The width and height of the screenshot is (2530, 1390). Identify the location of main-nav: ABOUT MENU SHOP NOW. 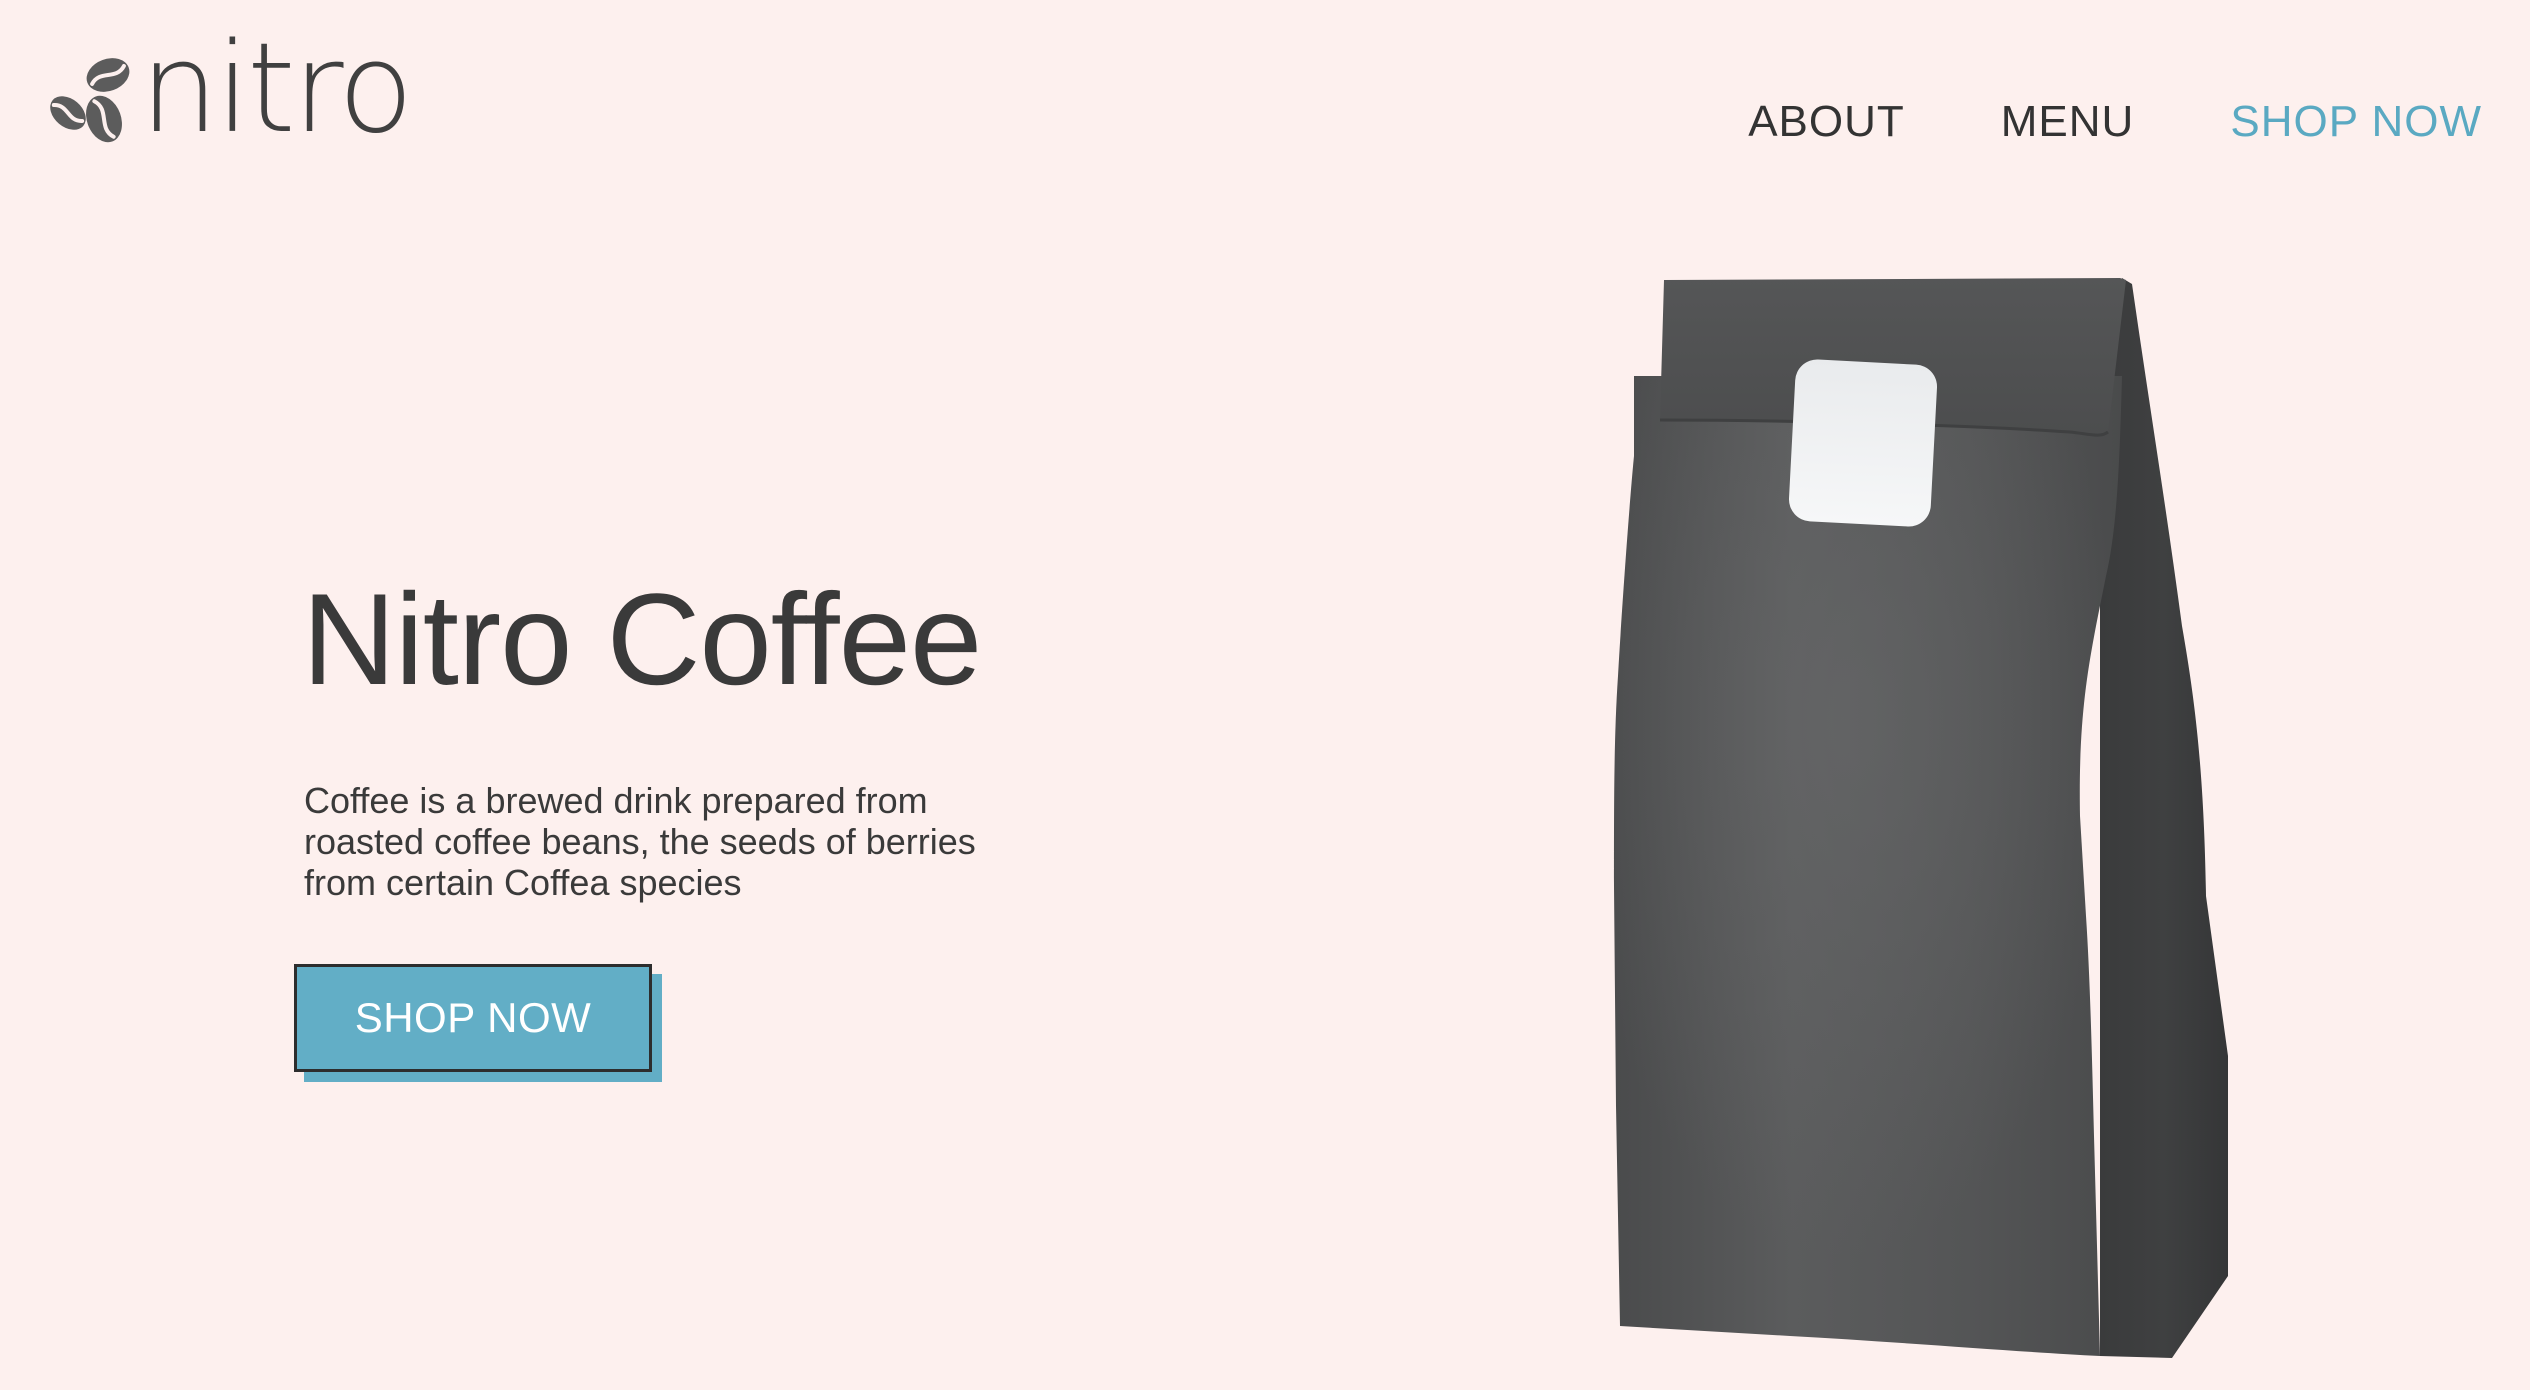
(2067, 122).